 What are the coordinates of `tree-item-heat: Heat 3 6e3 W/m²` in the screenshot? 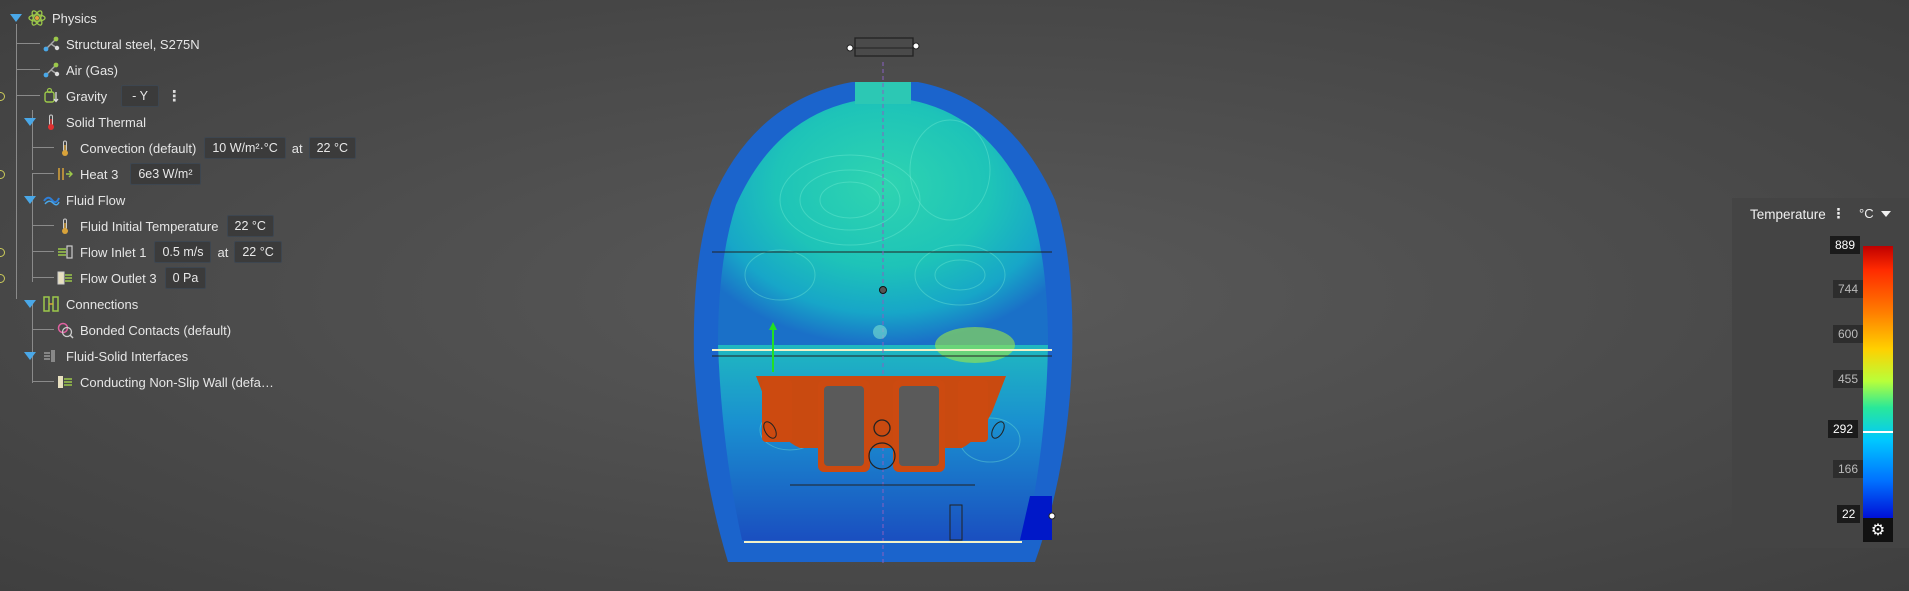 It's located at (128, 174).